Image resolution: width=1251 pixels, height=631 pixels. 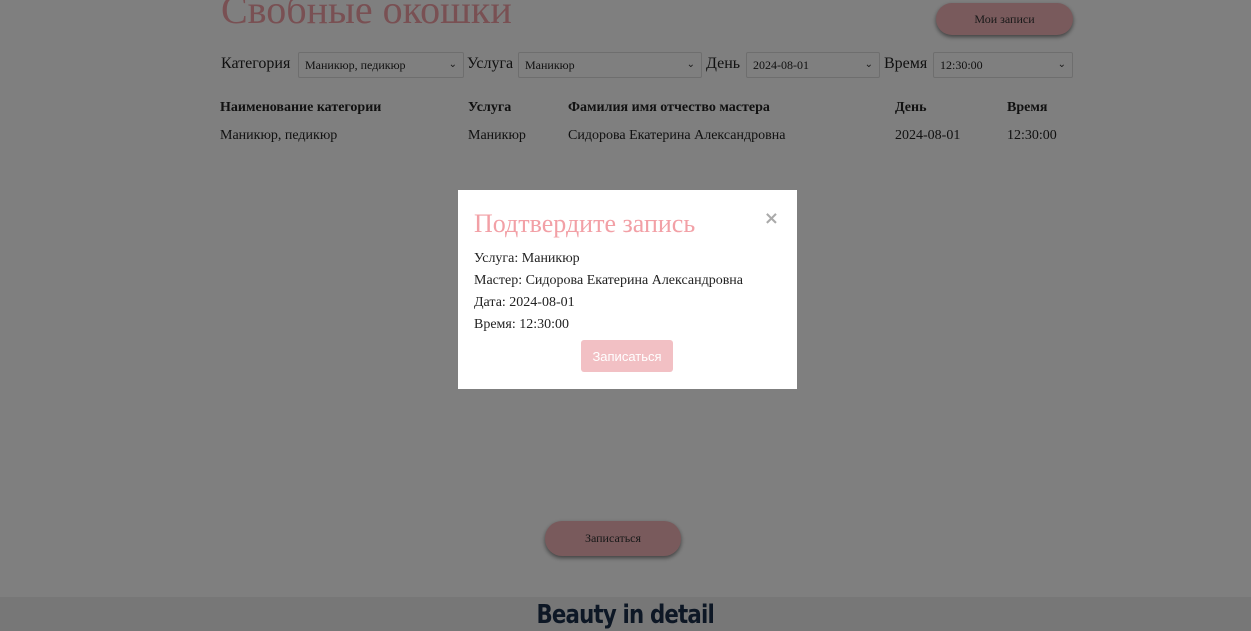 What do you see at coordinates (585, 223) in the screenshot?
I see `modal-title: Подтвердите запись` at bounding box center [585, 223].